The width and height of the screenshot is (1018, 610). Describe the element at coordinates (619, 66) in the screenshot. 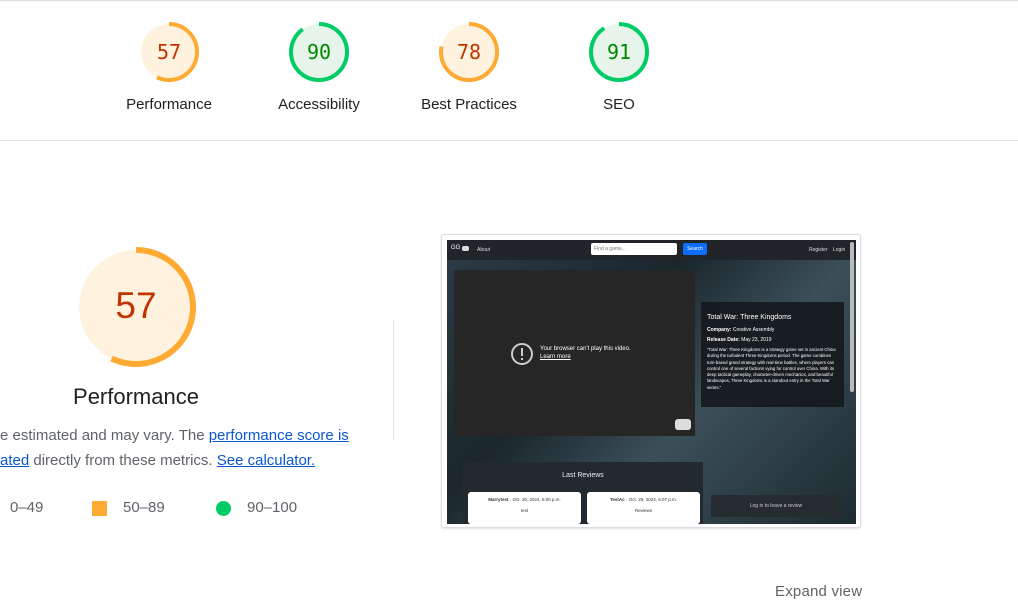

I see `gauge-seo: 91 SEO` at that location.